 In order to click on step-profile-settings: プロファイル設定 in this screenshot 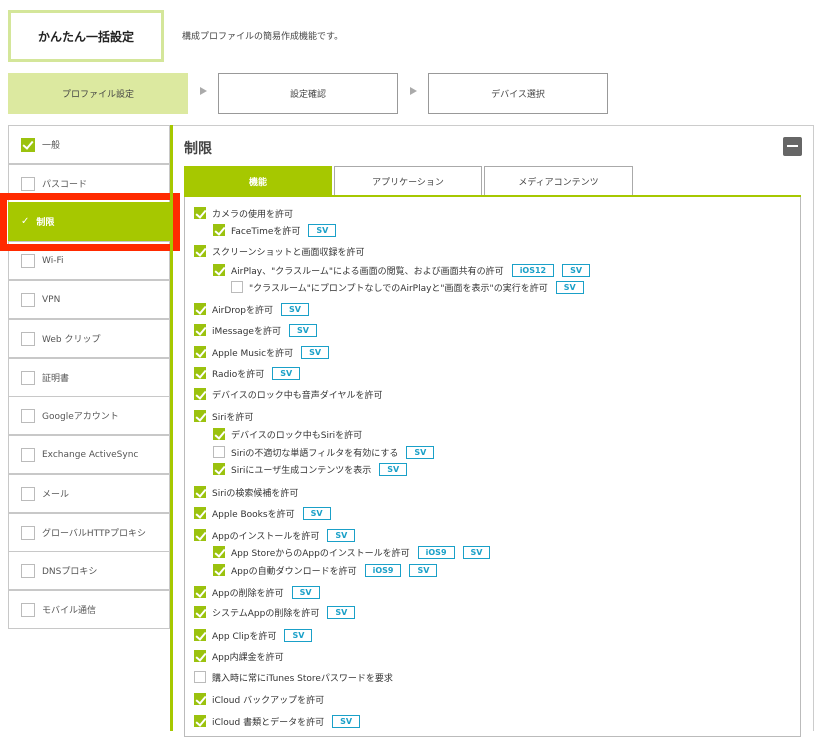, I will do `click(98, 93)`.